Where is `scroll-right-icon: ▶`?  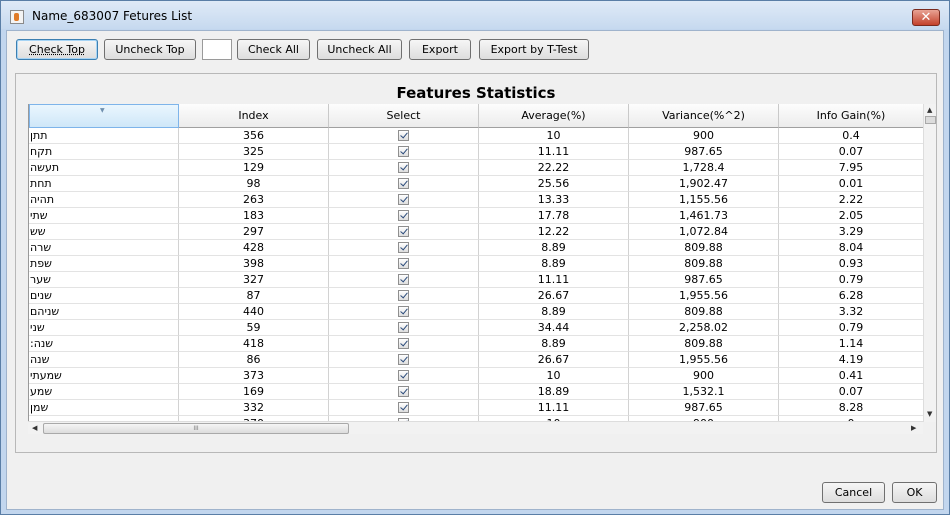 scroll-right-icon: ▶ is located at coordinates (913, 428).